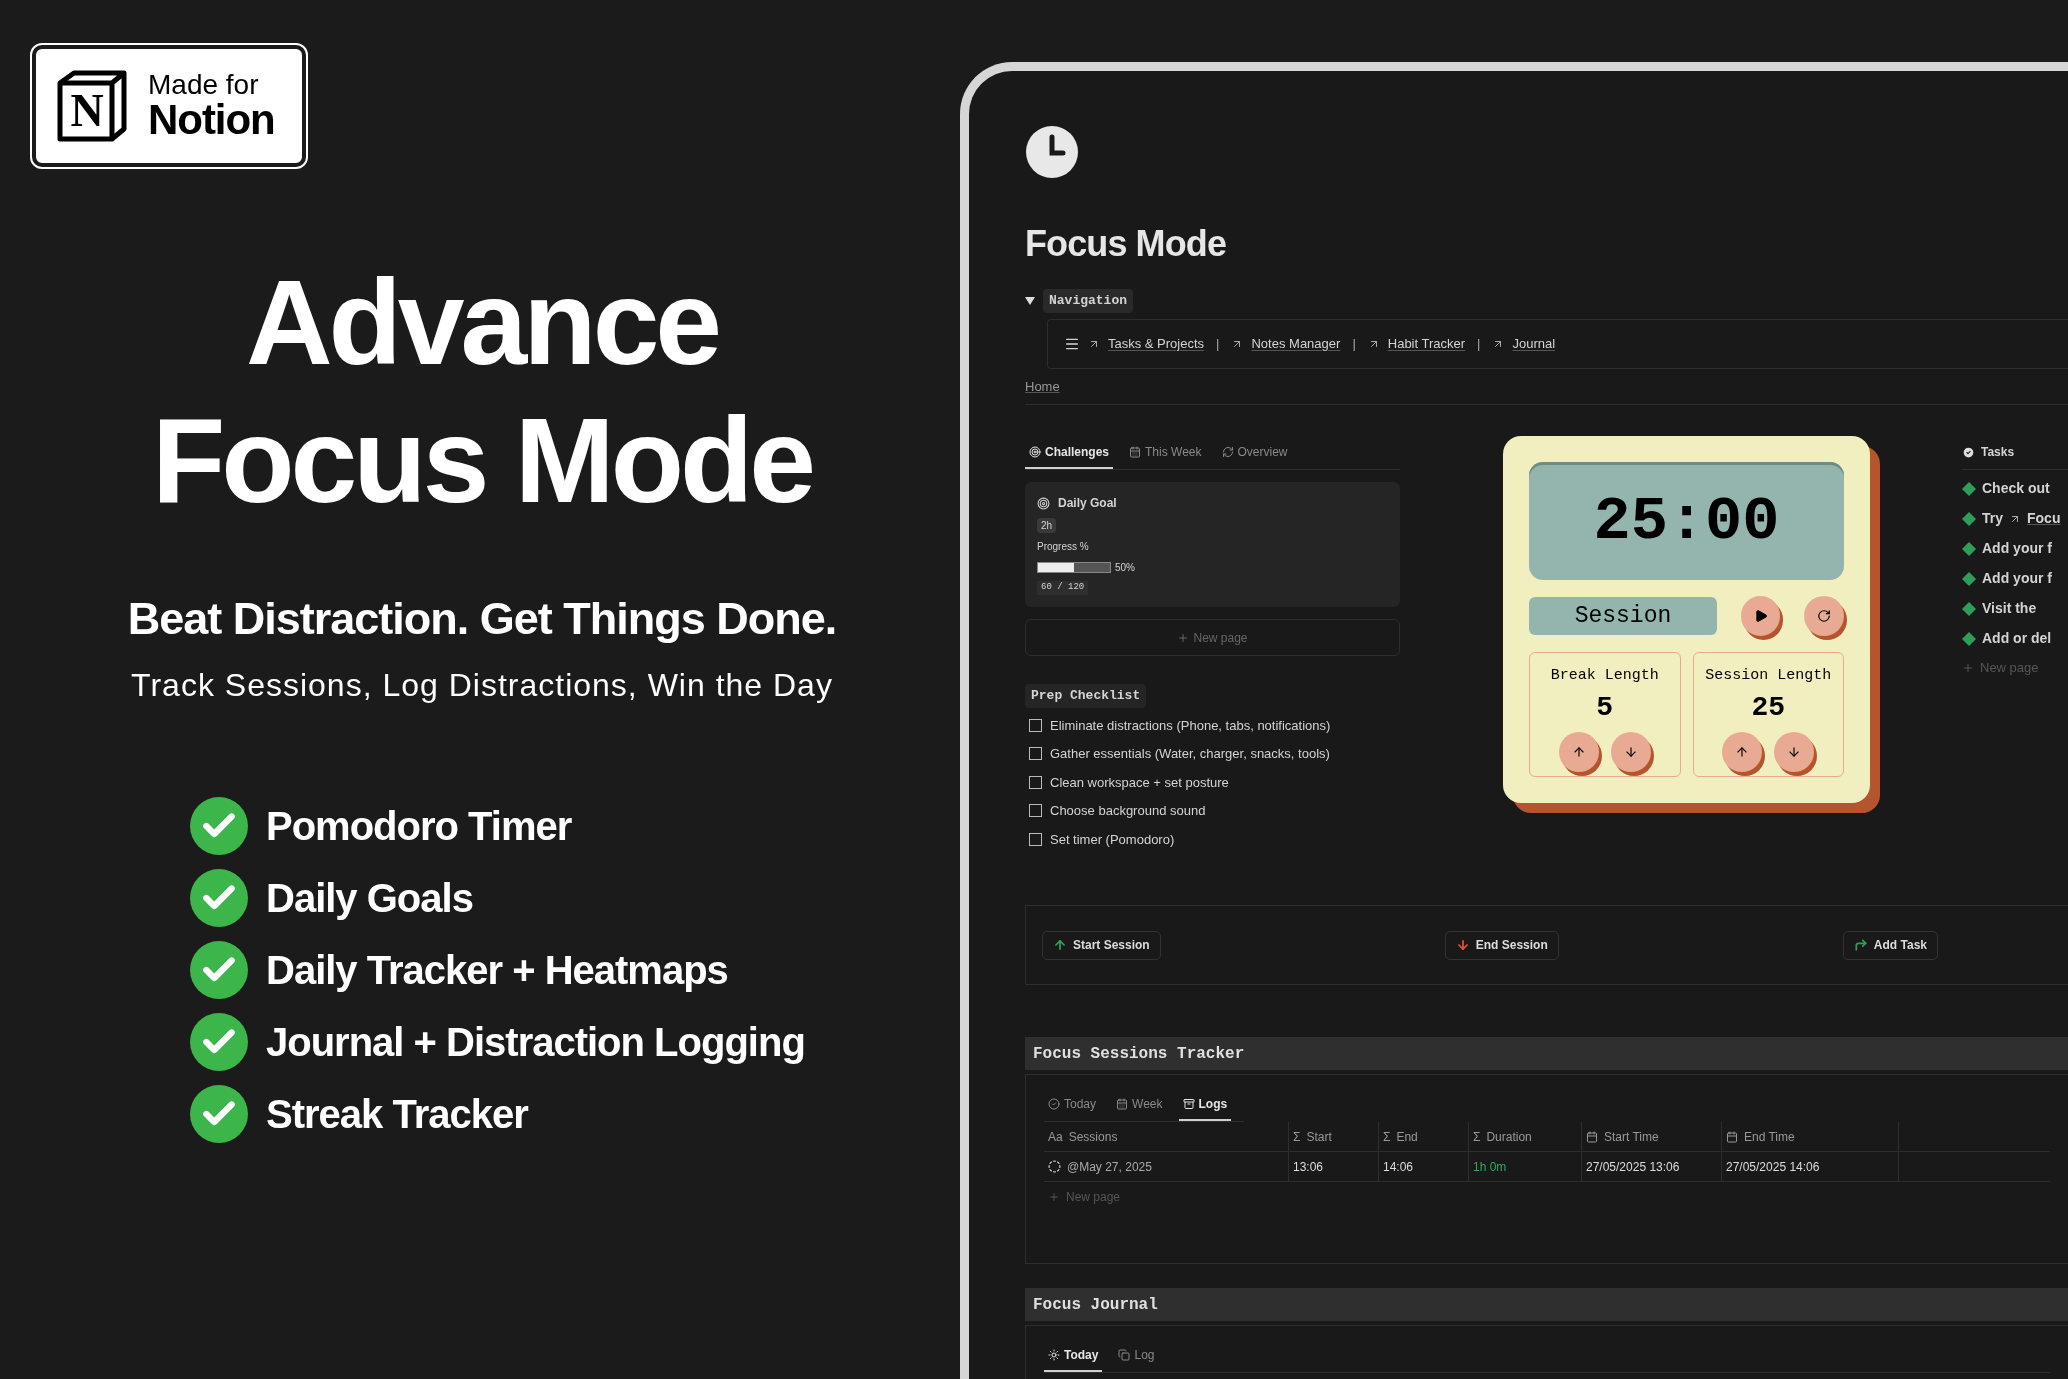 The width and height of the screenshot is (2068, 1379). I want to click on table-cell: 13:06, so click(1334, 1166).